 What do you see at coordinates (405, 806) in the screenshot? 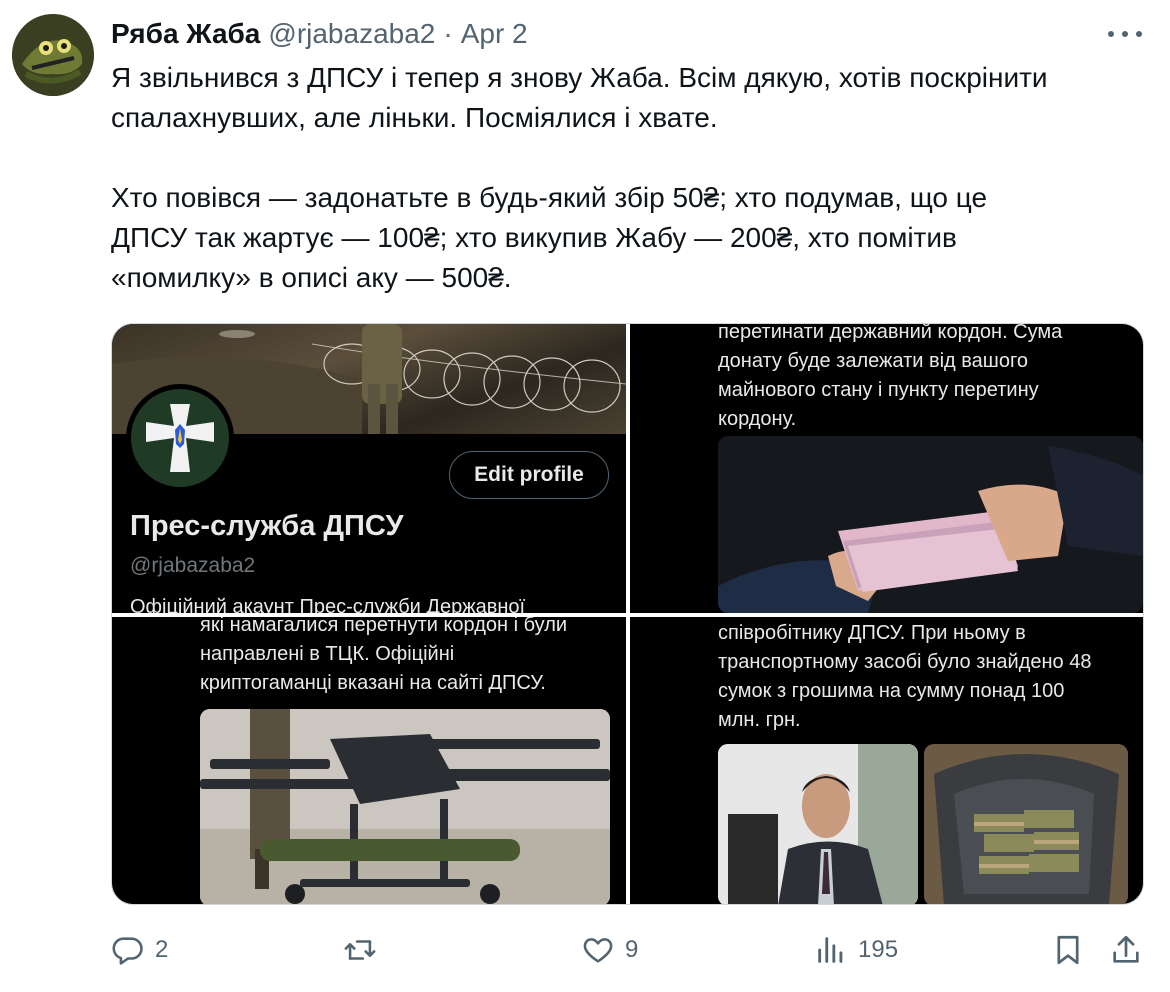
I see `drone-photo` at bounding box center [405, 806].